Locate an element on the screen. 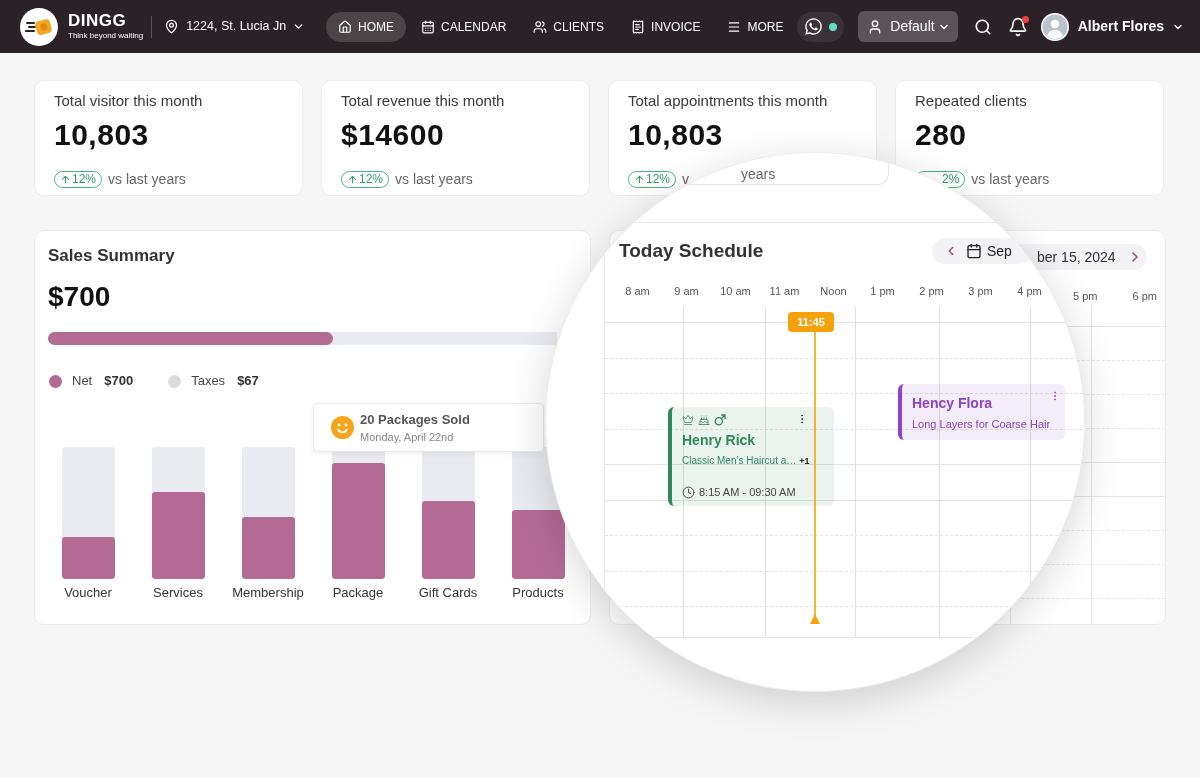 The width and height of the screenshot is (1200, 778). hour-label: 10 am is located at coordinates (735, 291).